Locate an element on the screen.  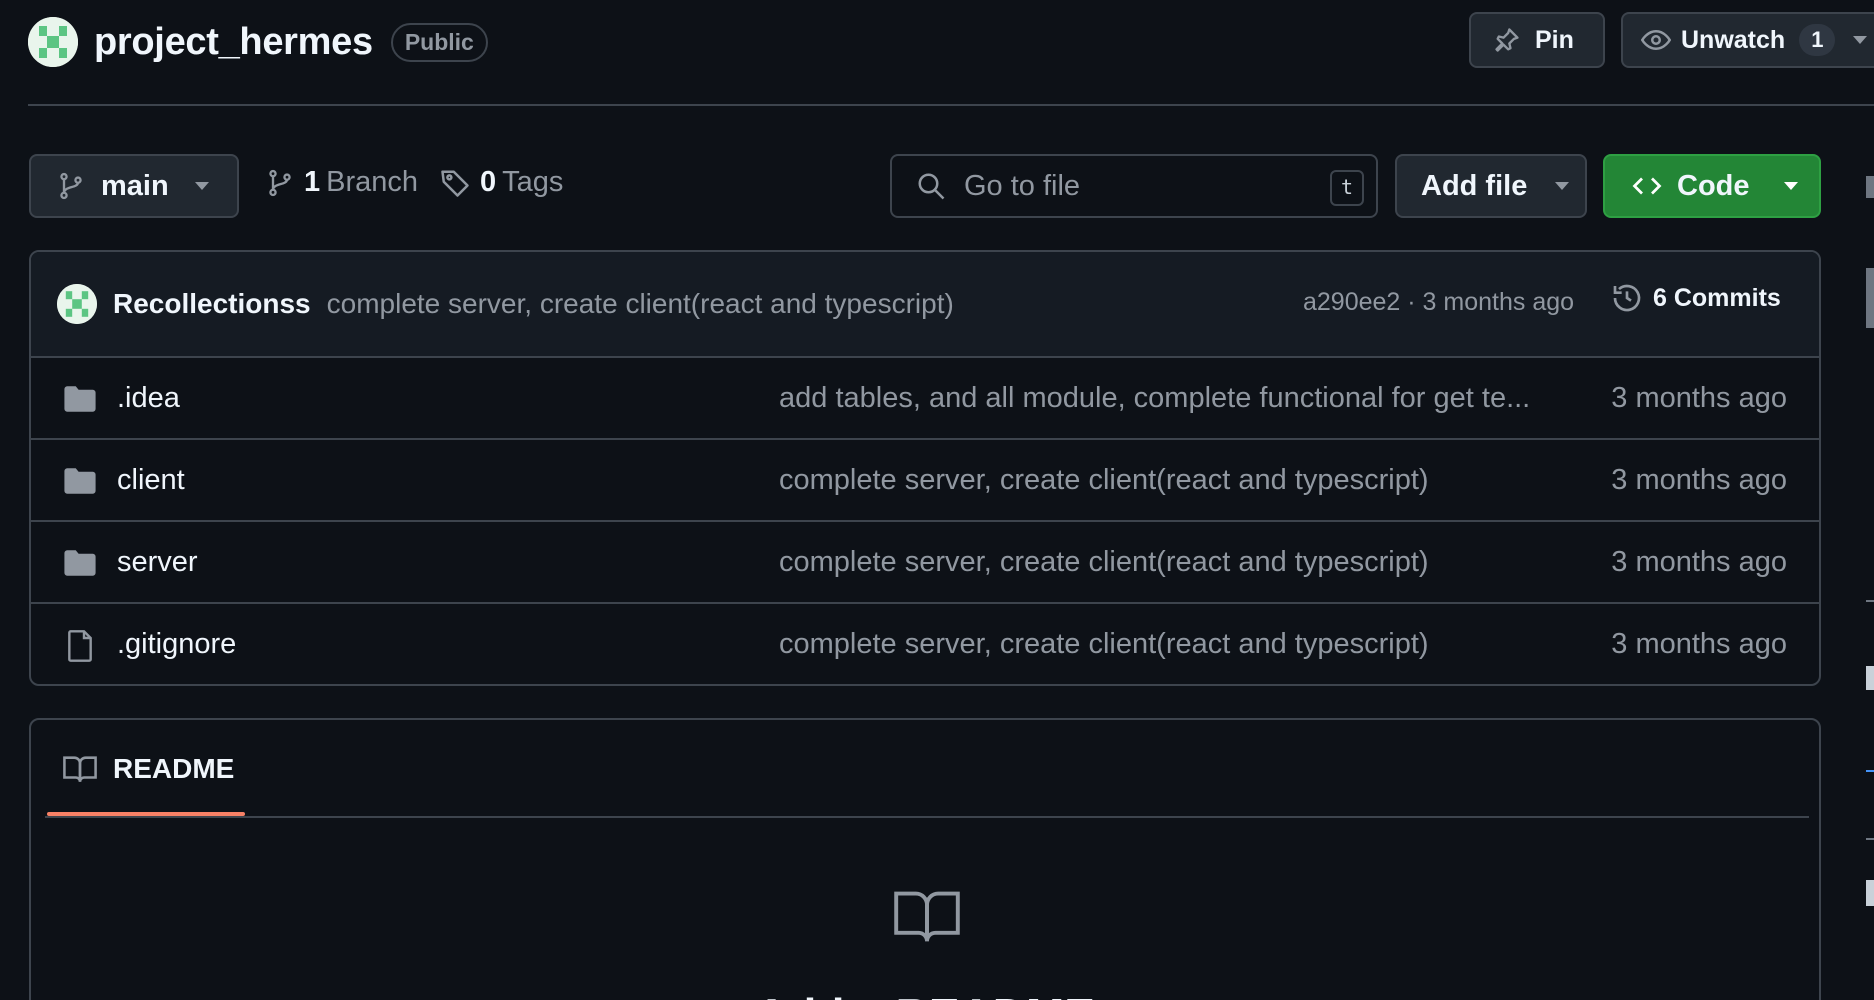
commit-hash-time: a290ee2 · 3 months ago is located at coordinates (1438, 302).